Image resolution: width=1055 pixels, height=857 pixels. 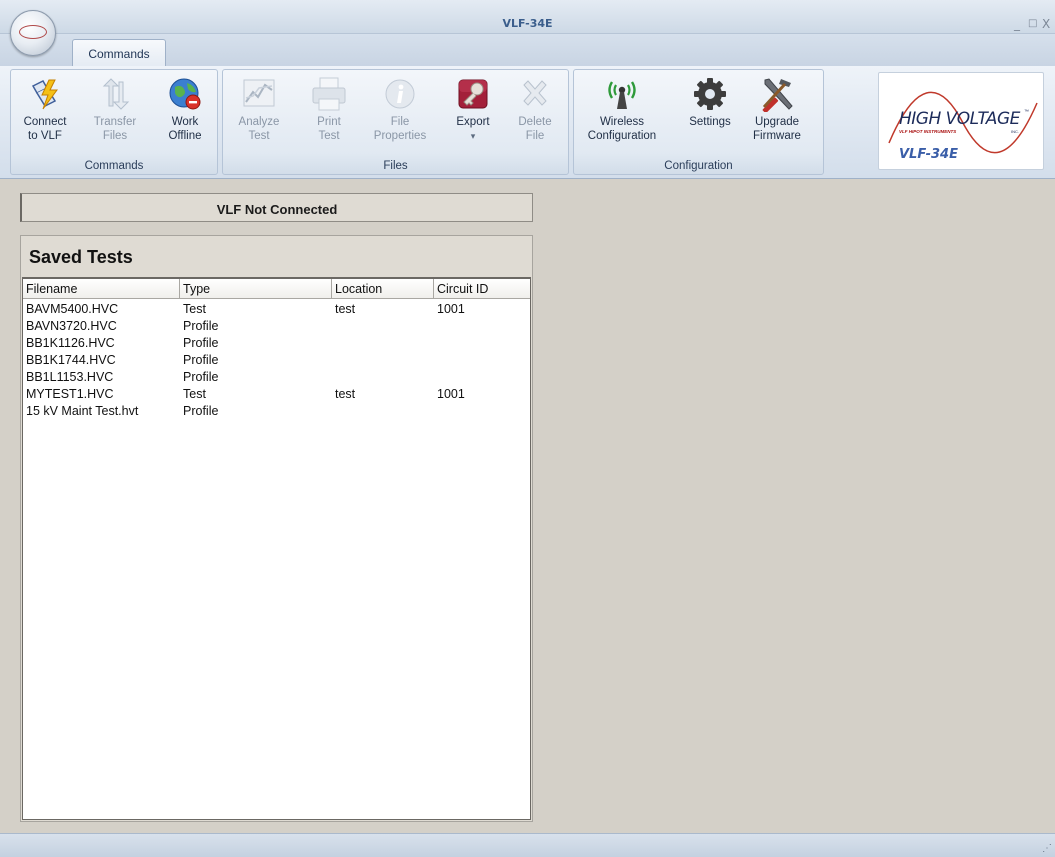 I want to click on logo-trademark: ™, so click(x=1026, y=112).